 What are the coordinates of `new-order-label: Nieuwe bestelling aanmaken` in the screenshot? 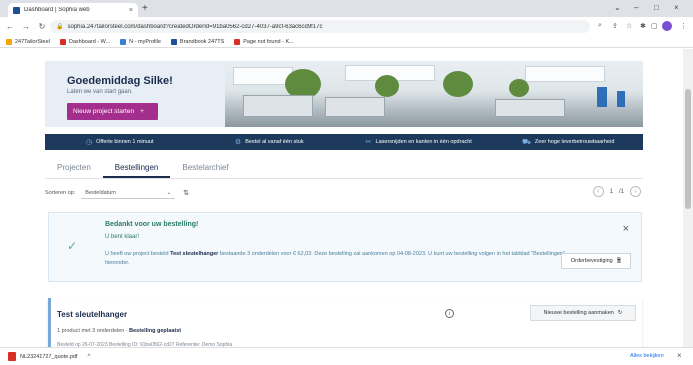 It's located at (578, 313).